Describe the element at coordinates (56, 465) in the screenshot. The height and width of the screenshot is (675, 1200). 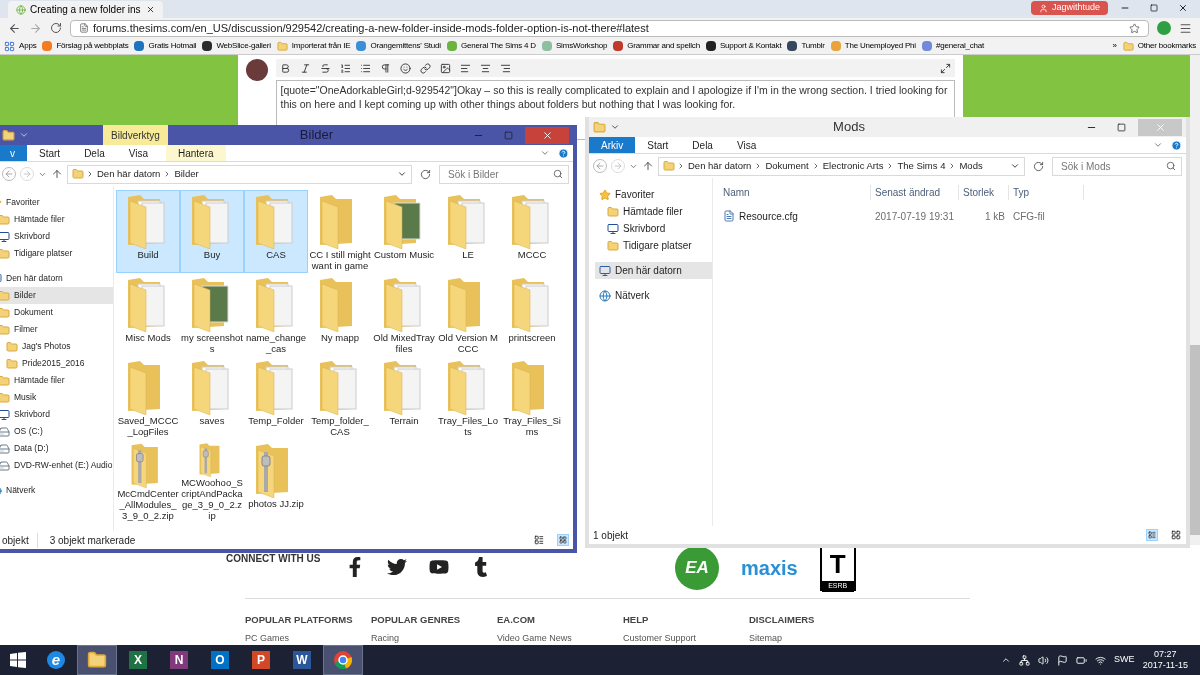
I see `nav-item: DVD-RW-enhet (E:) Audio` at that location.